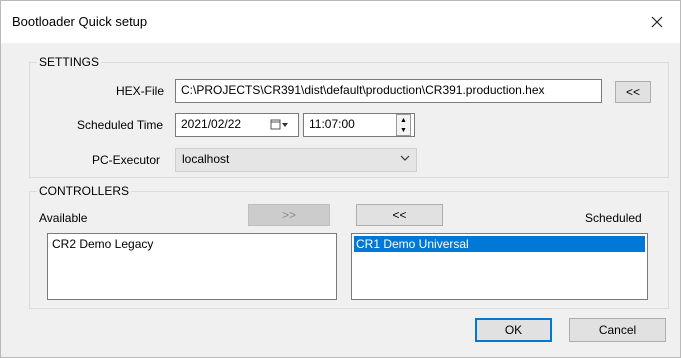 This screenshot has height=358, width=681. Describe the element at coordinates (80, 21) in the screenshot. I see `window-title: Bootloader Quick setup` at that location.